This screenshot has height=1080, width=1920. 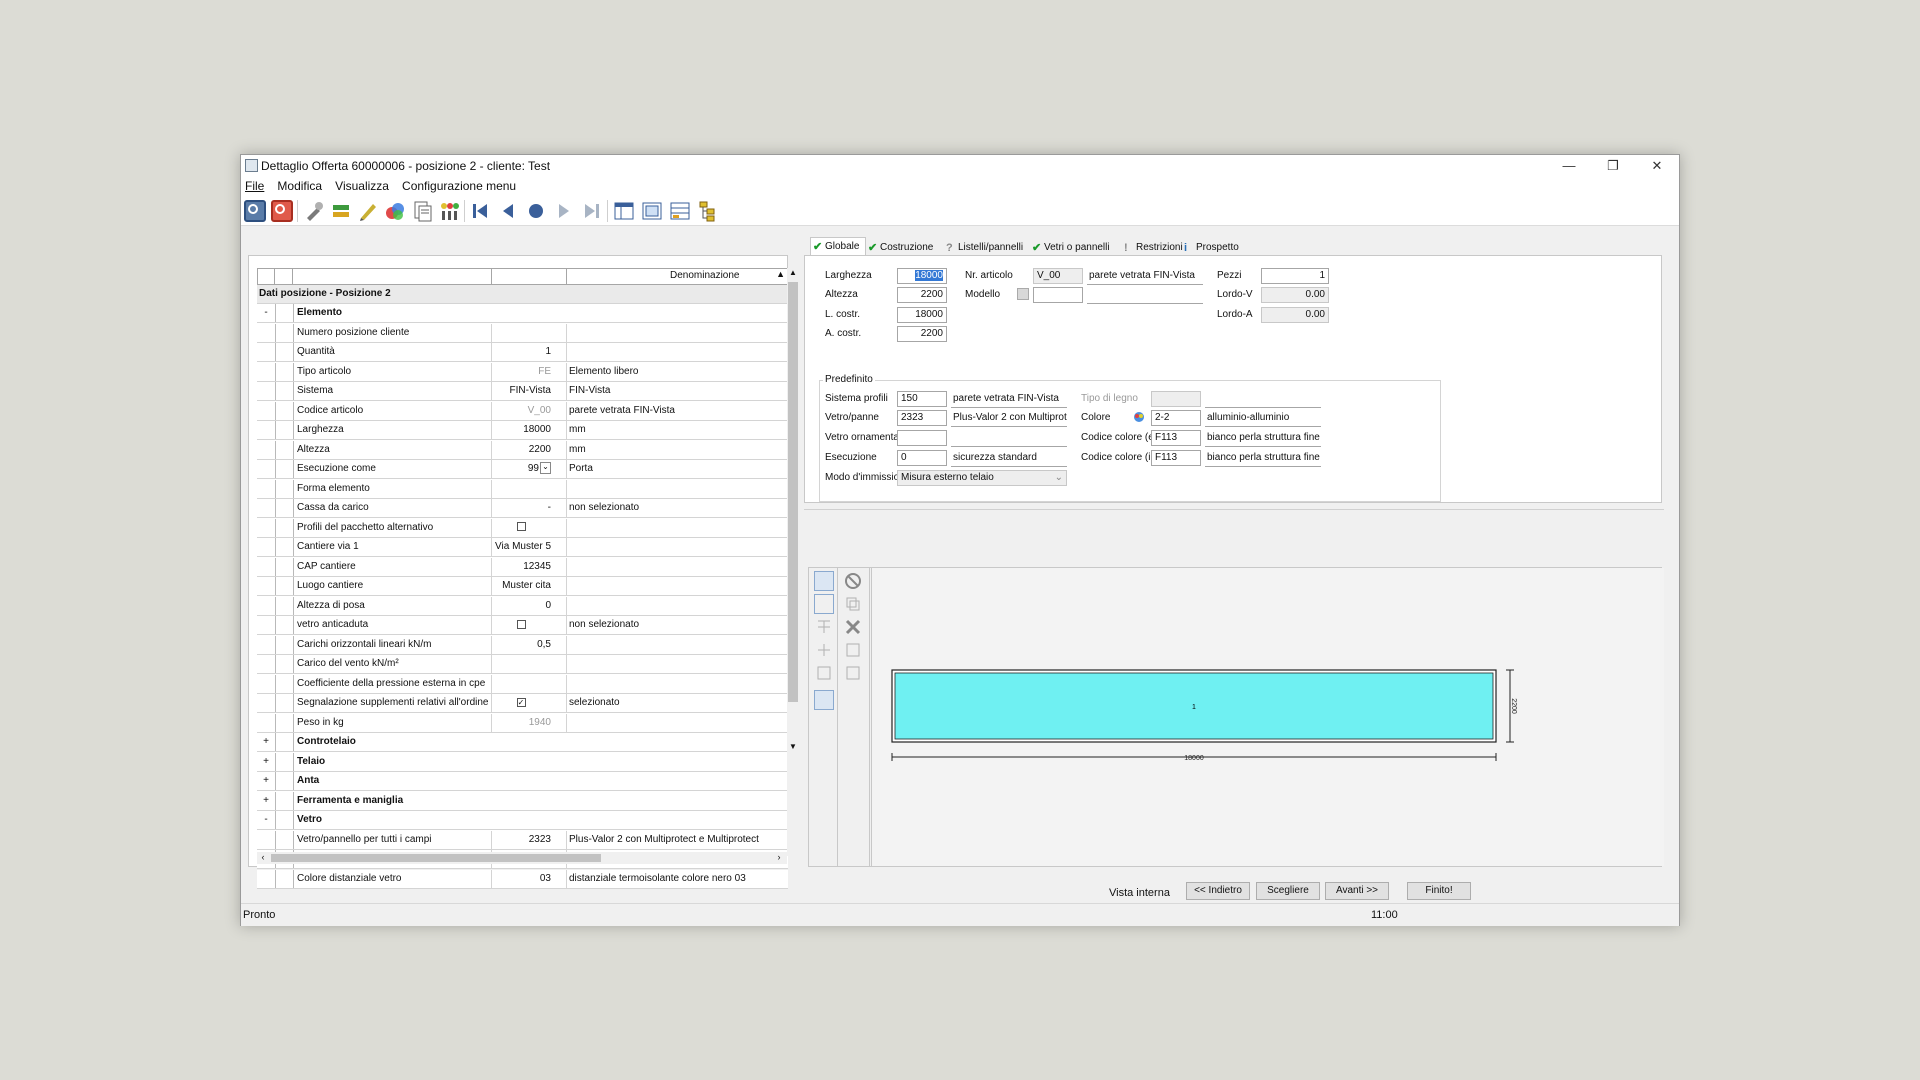 I want to click on menu-configurazione: Configurazione menu, so click(x=459, y=186).